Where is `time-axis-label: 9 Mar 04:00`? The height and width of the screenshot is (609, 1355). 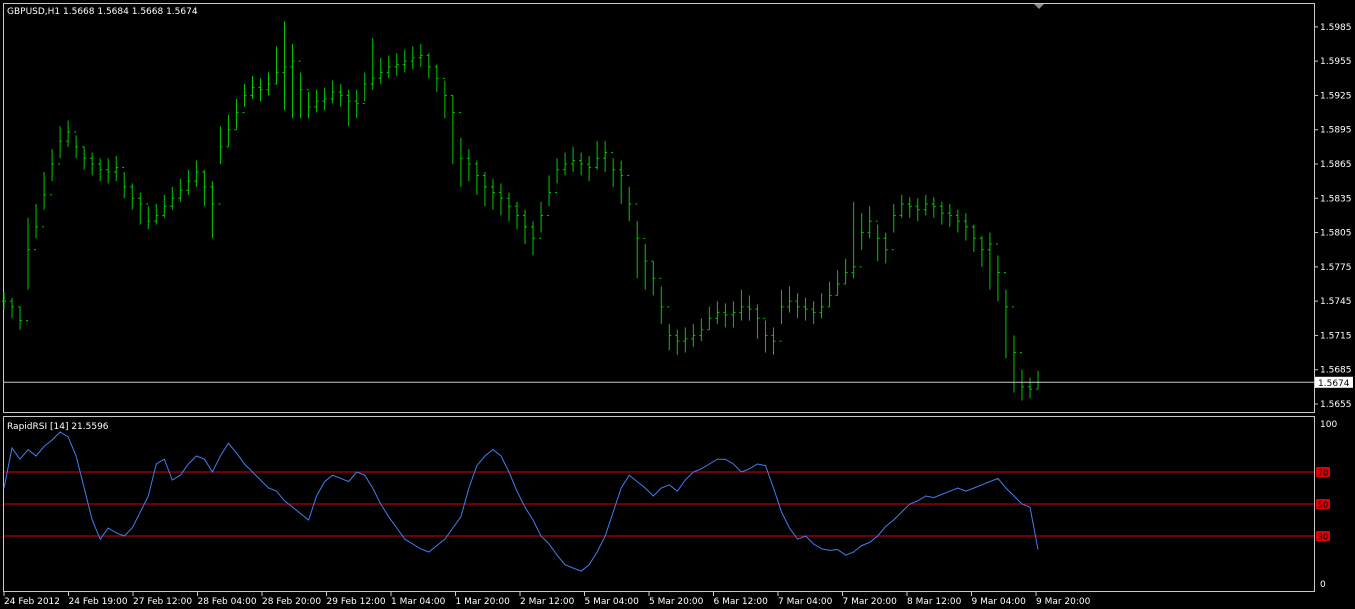
time-axis-label: 9 Mar 04:00 is located at coordinates (999, 602).